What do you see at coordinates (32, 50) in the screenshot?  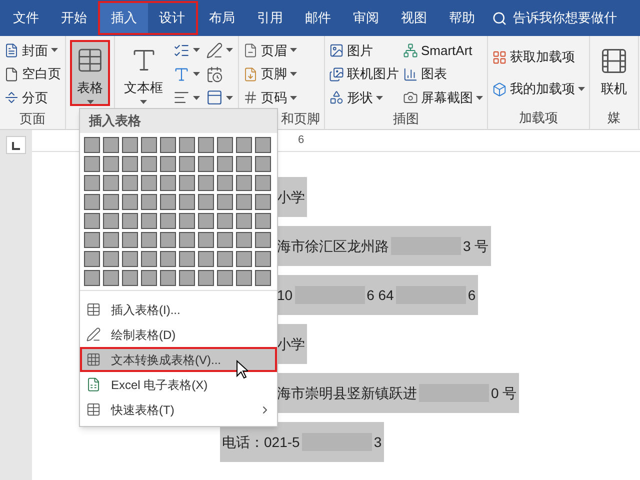 I see `ribbon-button: 封面` at bounding box center [32, 50].